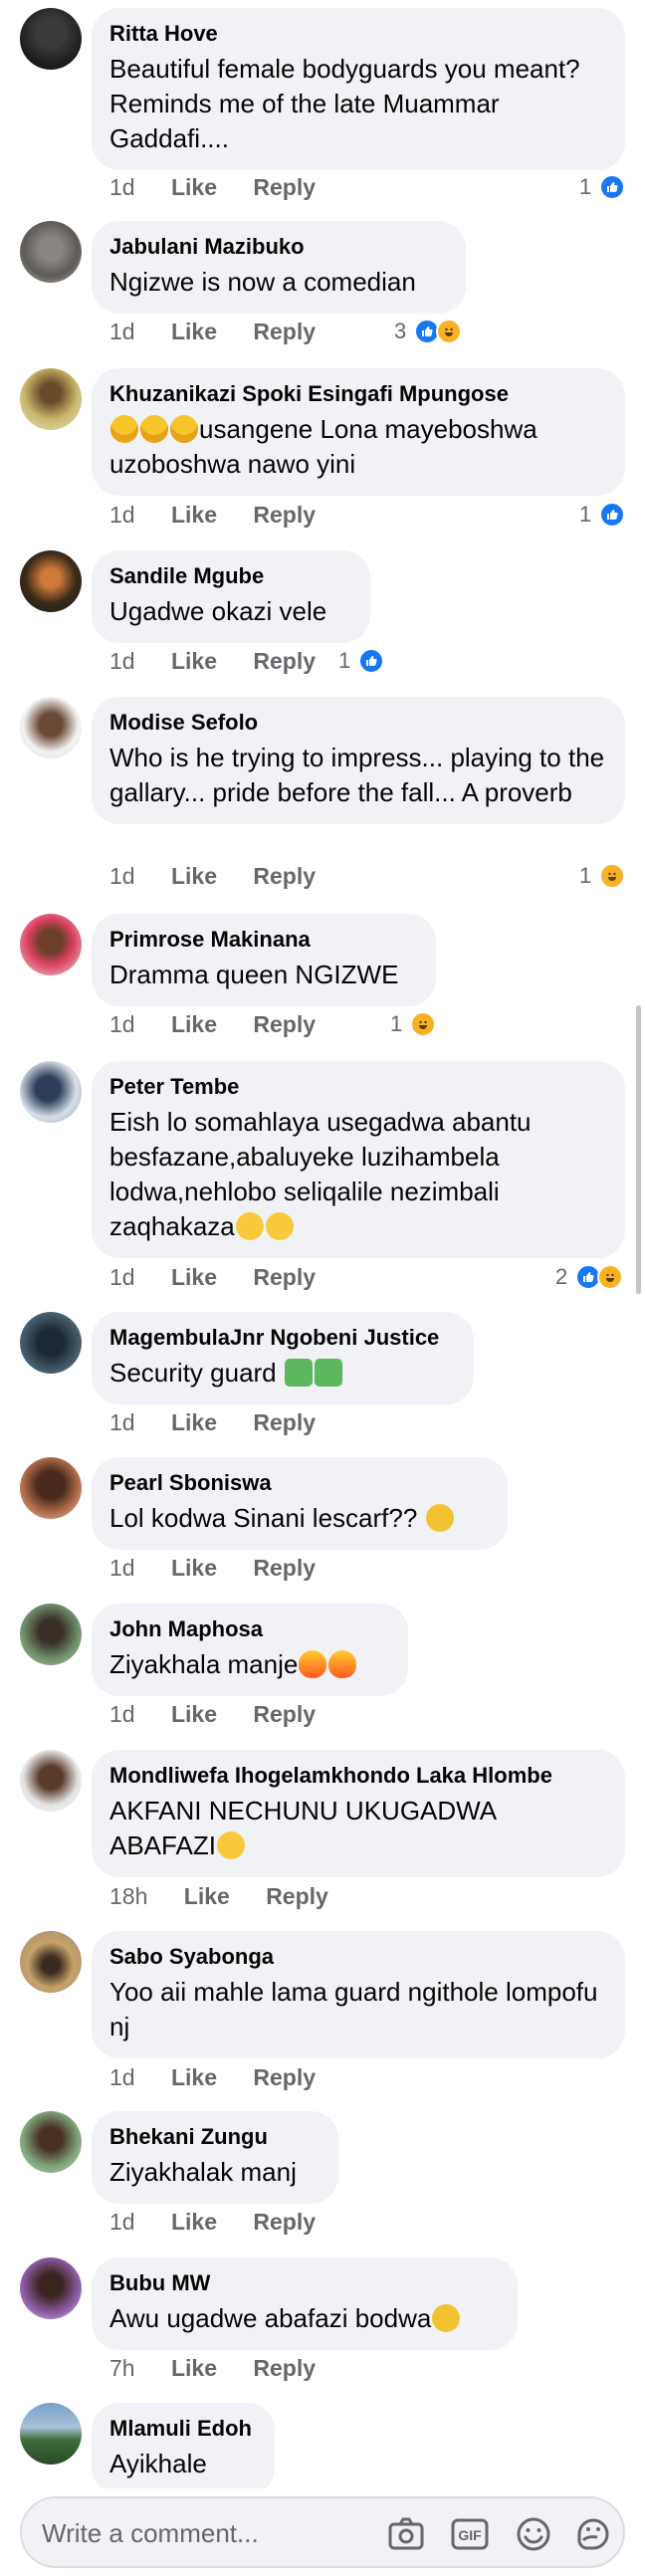 The image size is (645, 2576). Describe the element at coordinates (429, 331) in the screenshot. I see `reaction-summary: 3` at that location.